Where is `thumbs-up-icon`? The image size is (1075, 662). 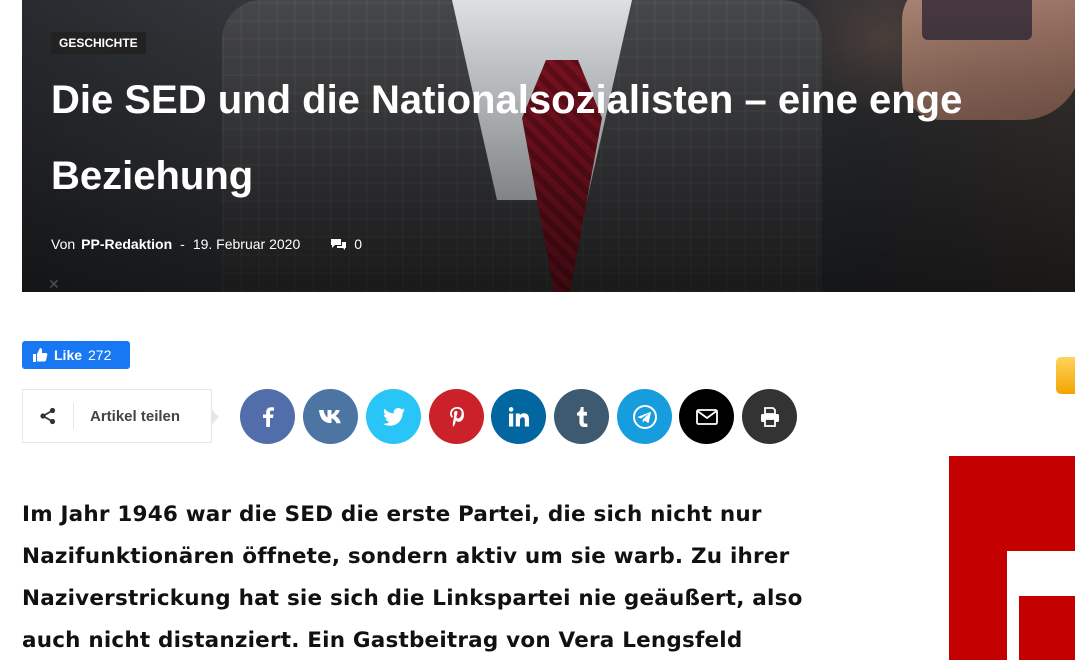
thumbs-up-icon is located at coordinates (40, 355).